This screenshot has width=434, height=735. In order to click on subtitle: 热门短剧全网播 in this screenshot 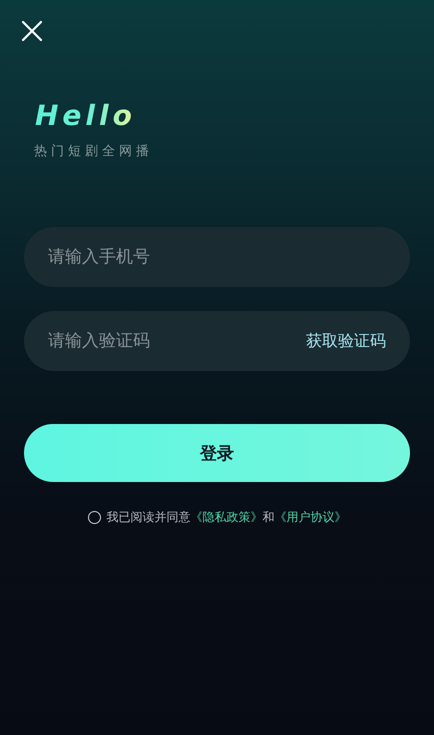, I will do `click(93, 151)`.